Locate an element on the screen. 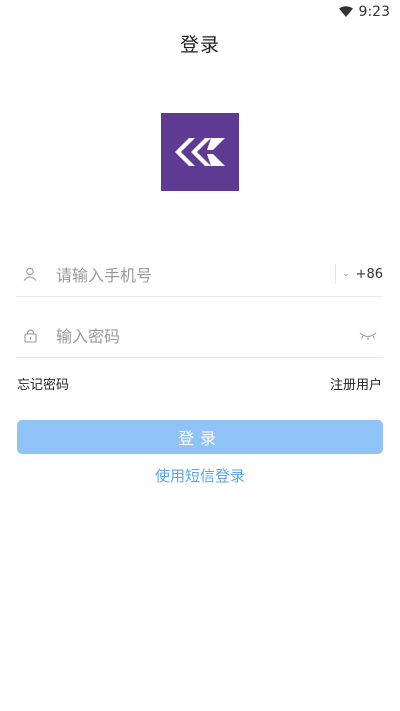 The width and height of the screenshot is (400, 711). country-code: +86 is located at coordinates (369, 274).